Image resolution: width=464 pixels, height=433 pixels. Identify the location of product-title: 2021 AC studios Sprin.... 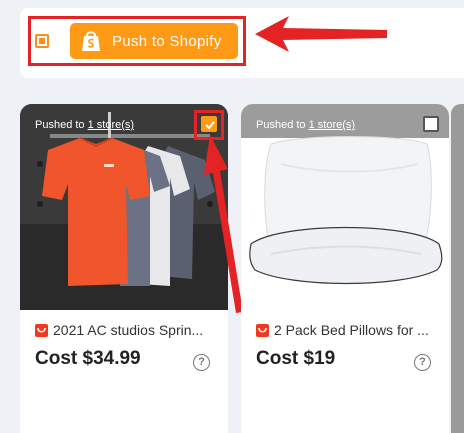
(128, 330).